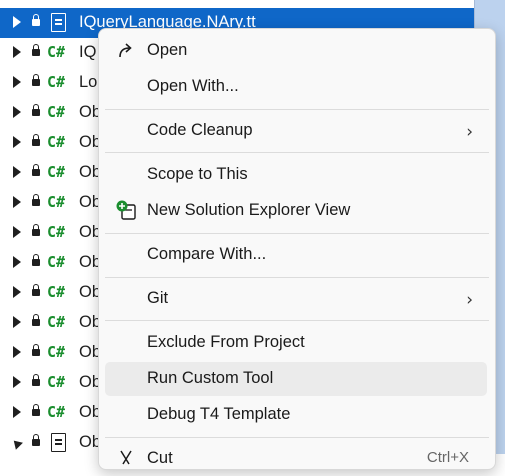 Image resolution: width=505 pixels, height=476 pixels. Describe the element at coordinates (126, 457) in the screenshot. I see `cut-icon` at that location.